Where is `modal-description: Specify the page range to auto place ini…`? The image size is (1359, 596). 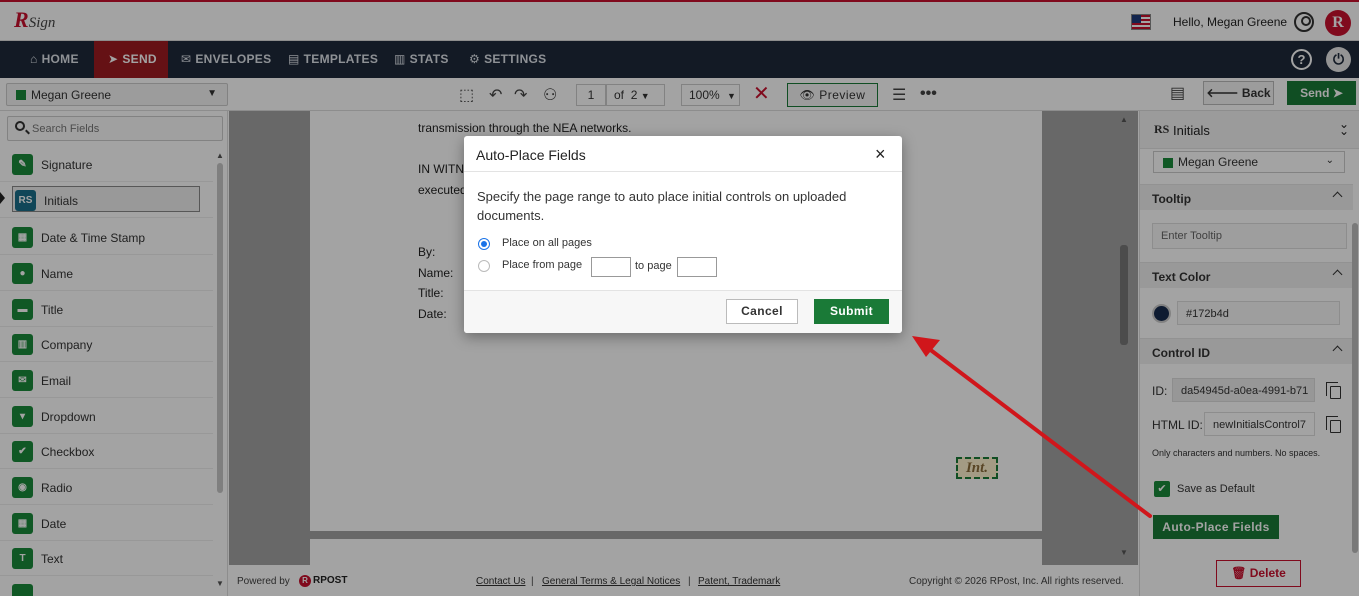
modal-description: Specify the page range to auto place ini… is located at coordinates (662, 206).